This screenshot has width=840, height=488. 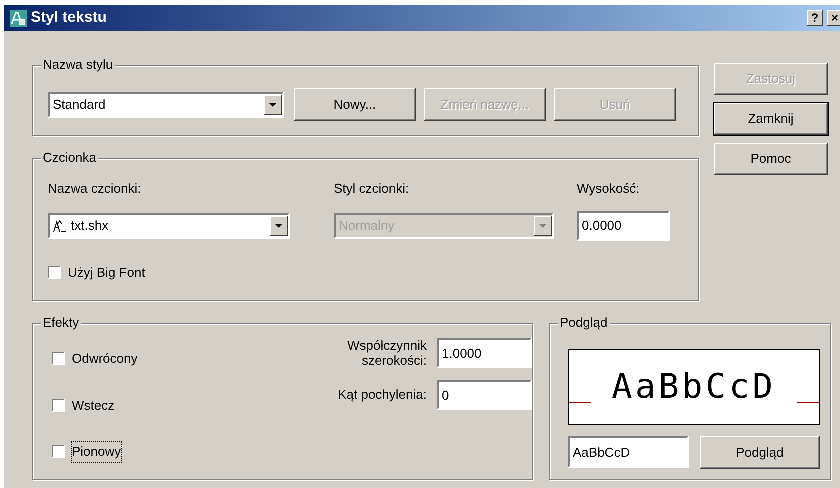 I want to click on field-label: Nazwa czcionki:, so click(x=95, y=189).